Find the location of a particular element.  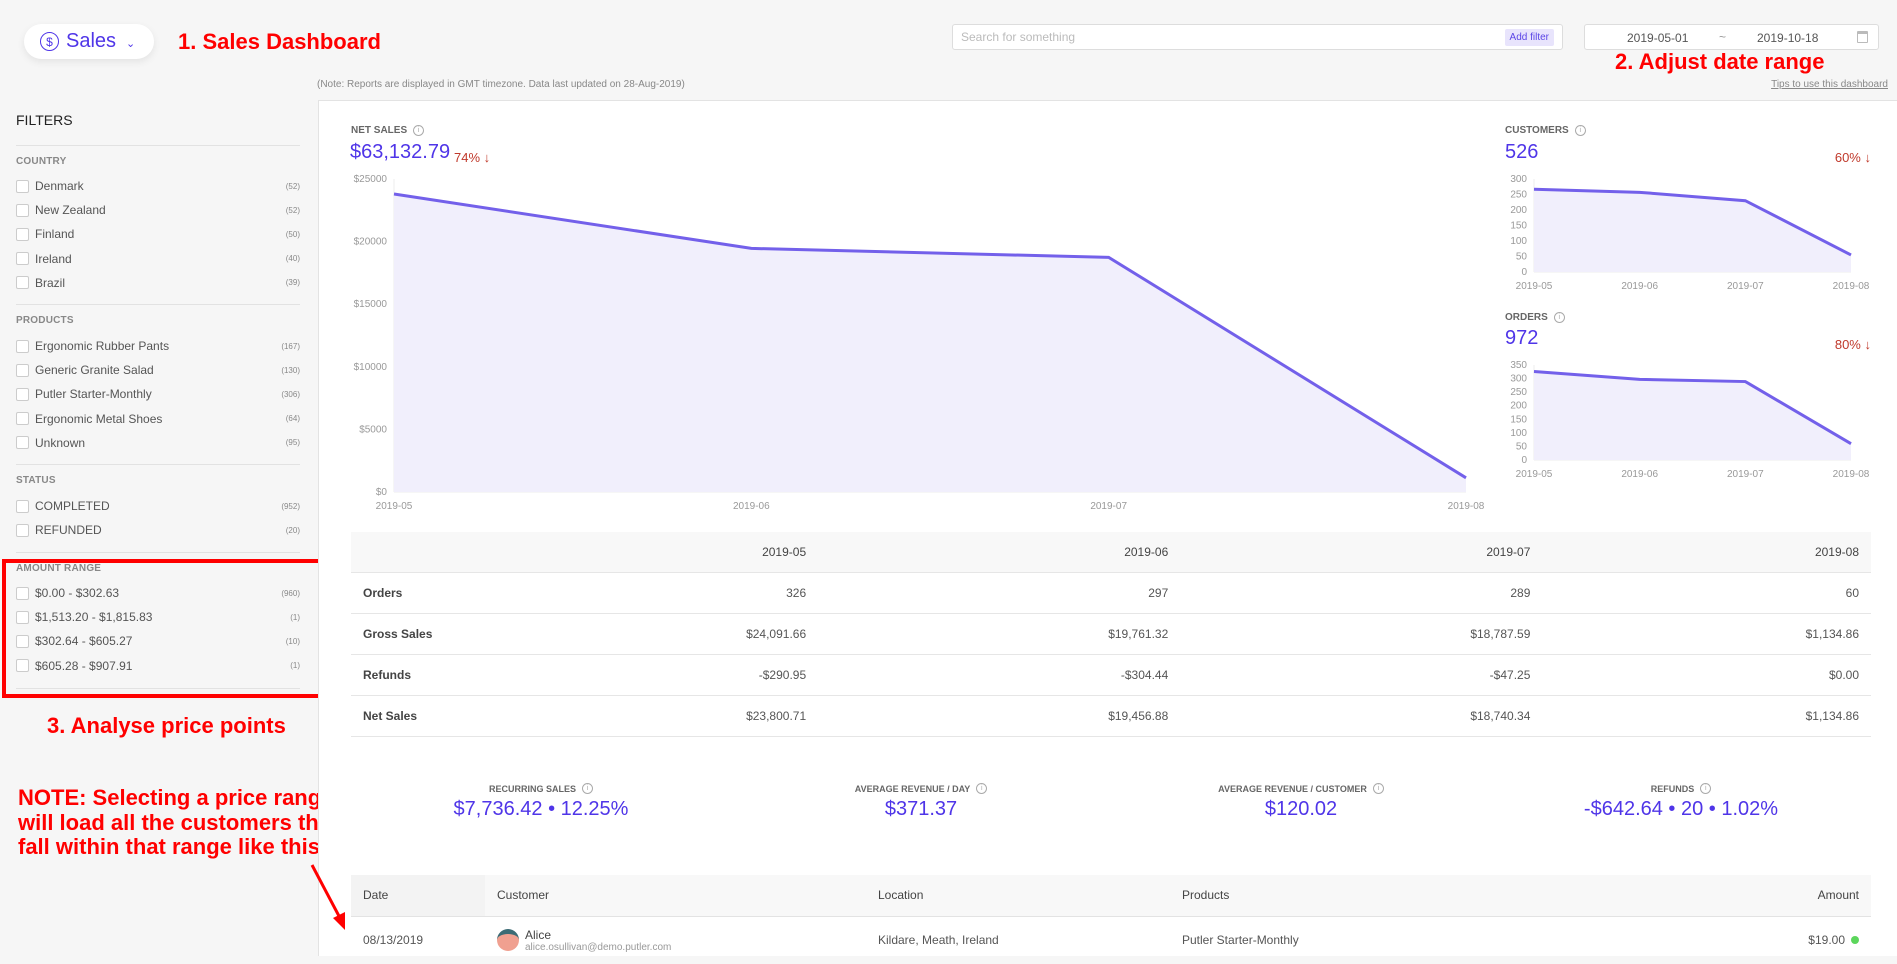

order-product: Putler Starter-Monthly is located at coordinates (1392, 940).